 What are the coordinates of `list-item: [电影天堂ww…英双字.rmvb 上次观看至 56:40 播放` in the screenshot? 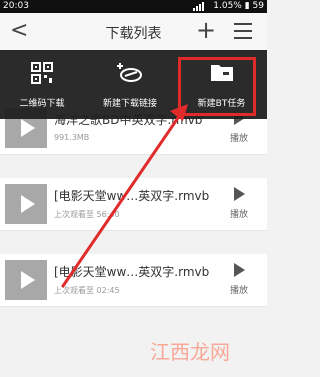 It's located at (133, 204).